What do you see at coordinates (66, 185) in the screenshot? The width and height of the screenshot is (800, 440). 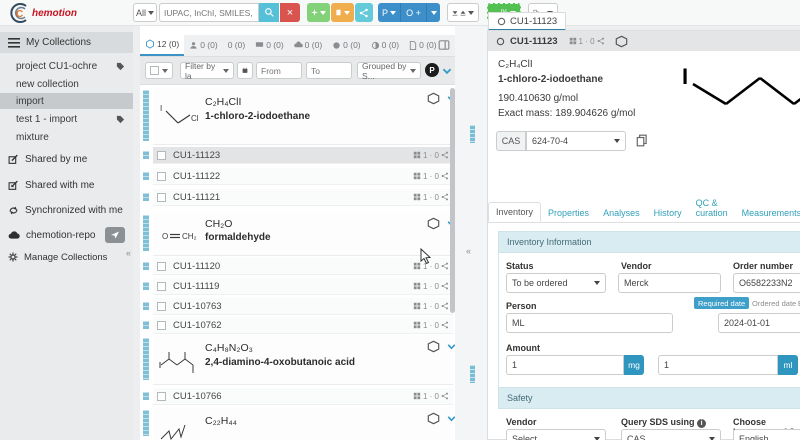 I see `sidebar-shared-with-me: Shared with me` at bounding box center [66, 185].